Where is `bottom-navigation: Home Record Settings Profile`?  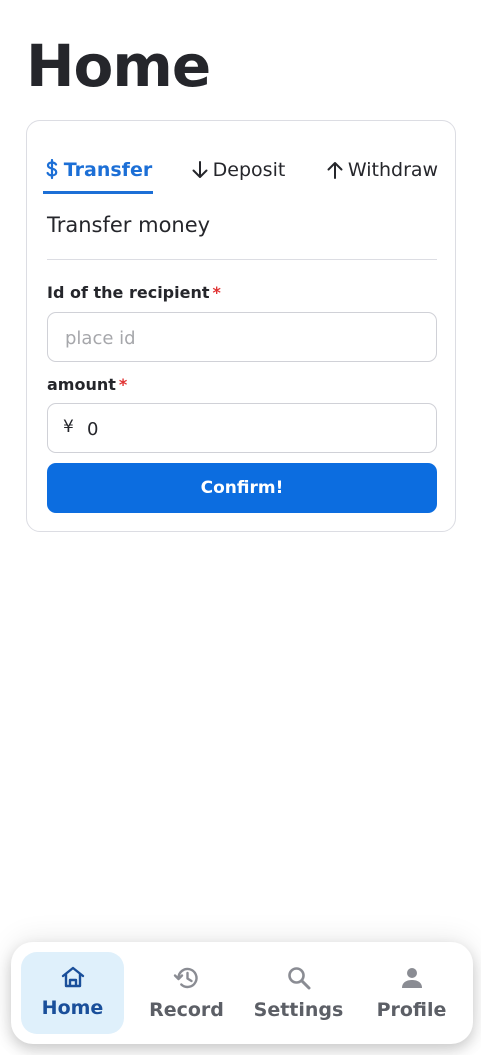 bottom-navigation: Home Record Settings Profile is located at coordinates (242, 993).